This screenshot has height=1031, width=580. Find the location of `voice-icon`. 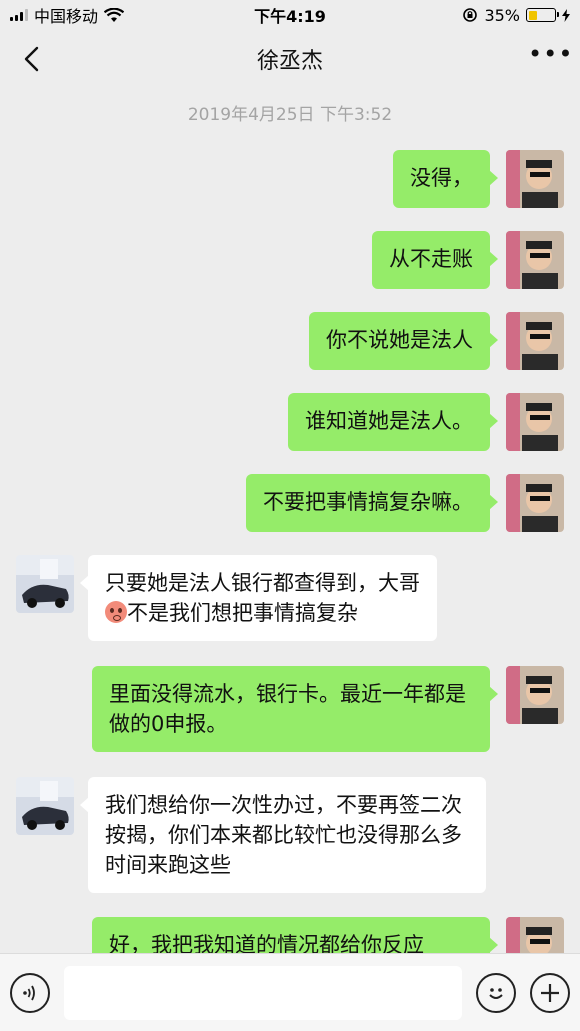

voice-icon is located at coordinates (29, 992).